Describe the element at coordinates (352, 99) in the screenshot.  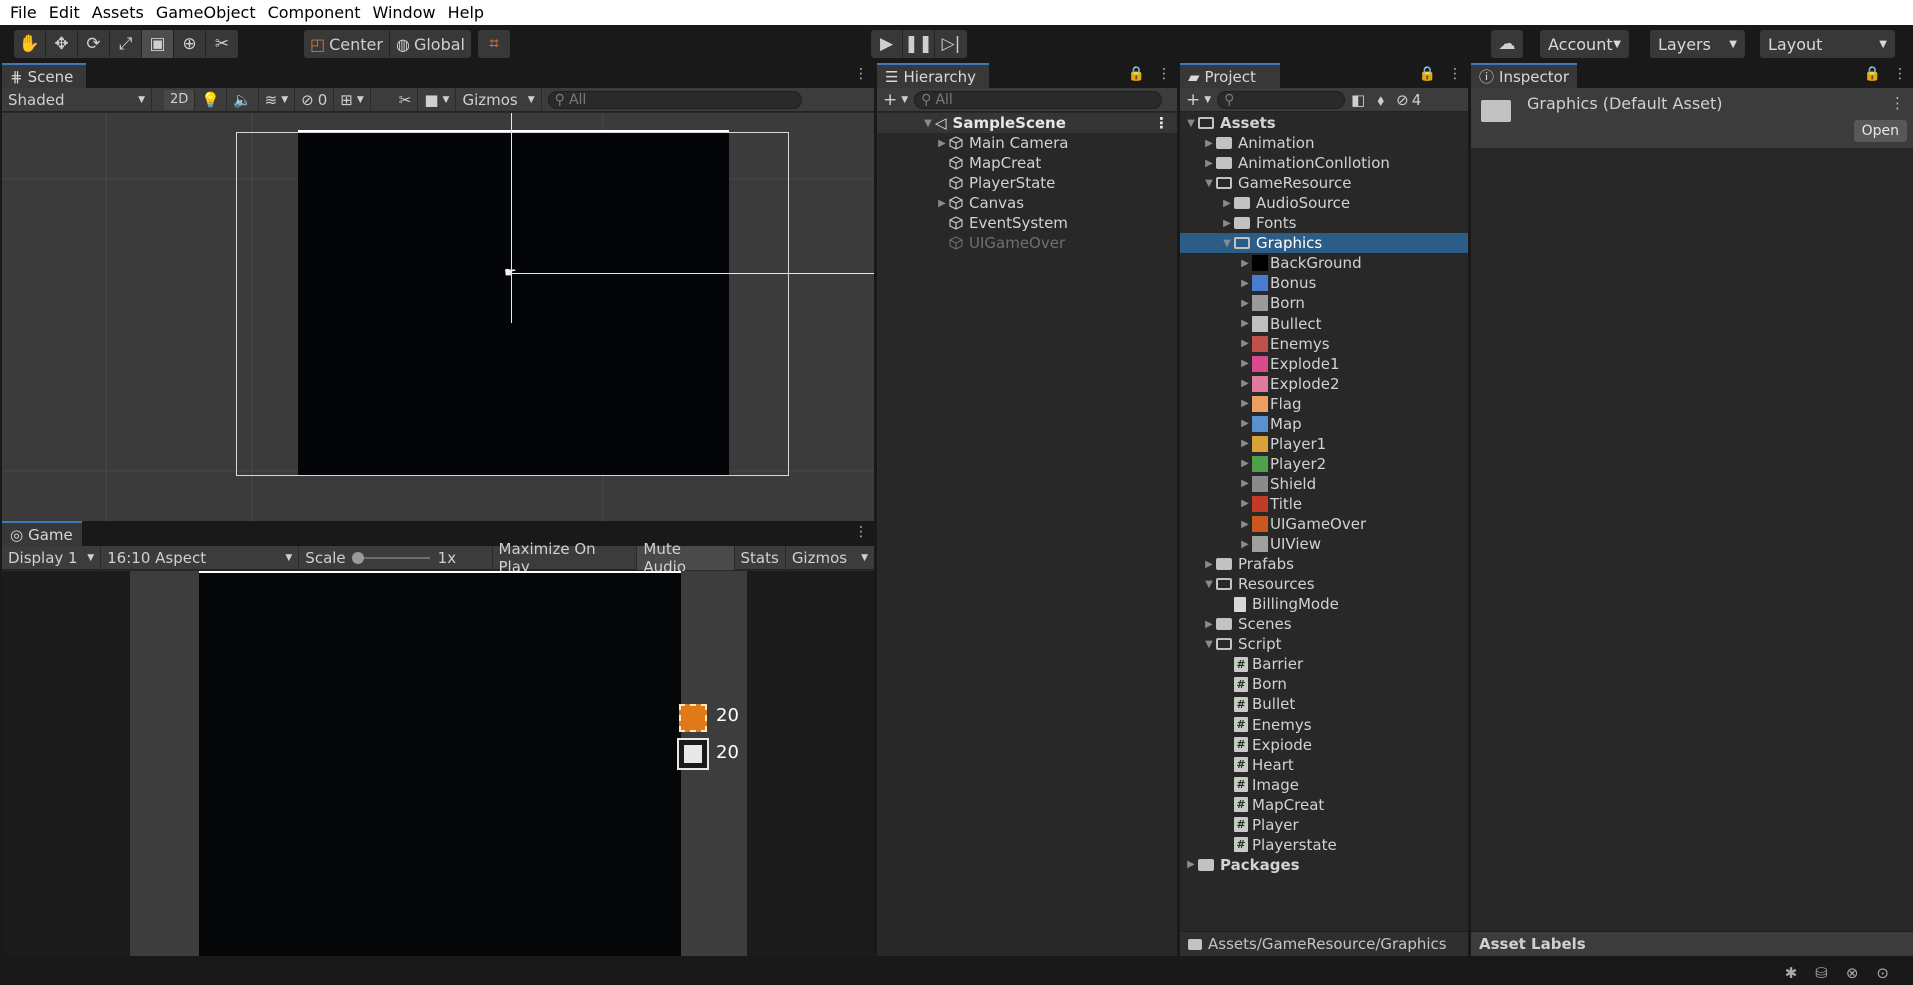
I see `grid-toggle-icon: ⊞ ▼` at that location.